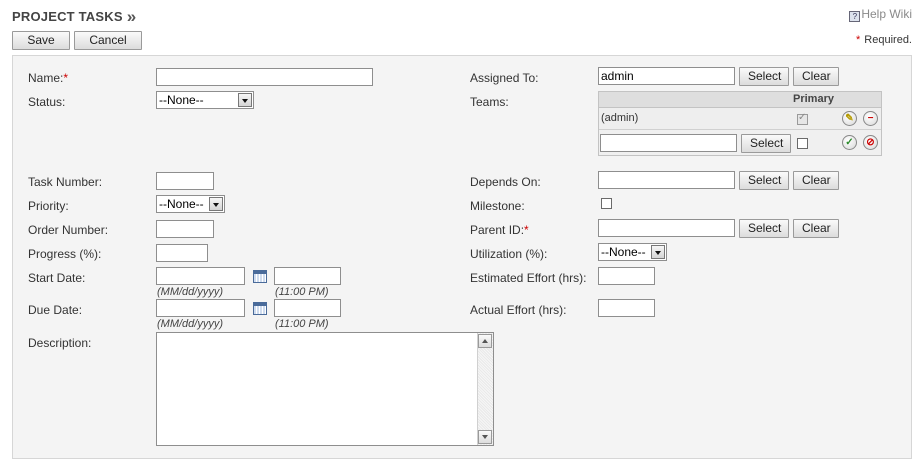  I want to click on due-date-calendar-icon, so click(260, 308).